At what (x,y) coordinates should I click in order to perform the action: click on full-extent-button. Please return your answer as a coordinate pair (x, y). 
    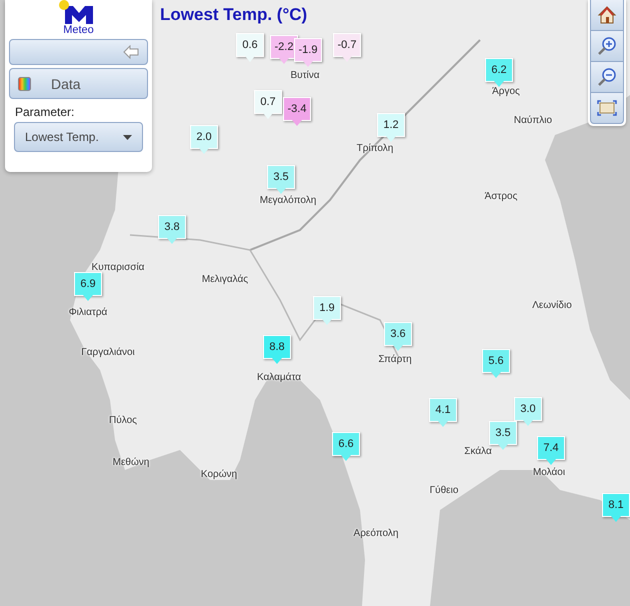
    Looking at the image, I should click on (607, 108).